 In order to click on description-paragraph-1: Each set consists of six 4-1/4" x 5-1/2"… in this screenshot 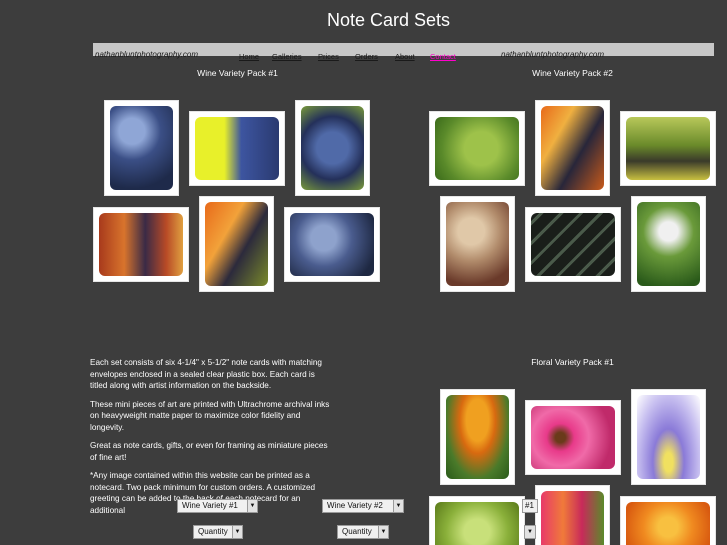, I will do `click(206, 374)`.